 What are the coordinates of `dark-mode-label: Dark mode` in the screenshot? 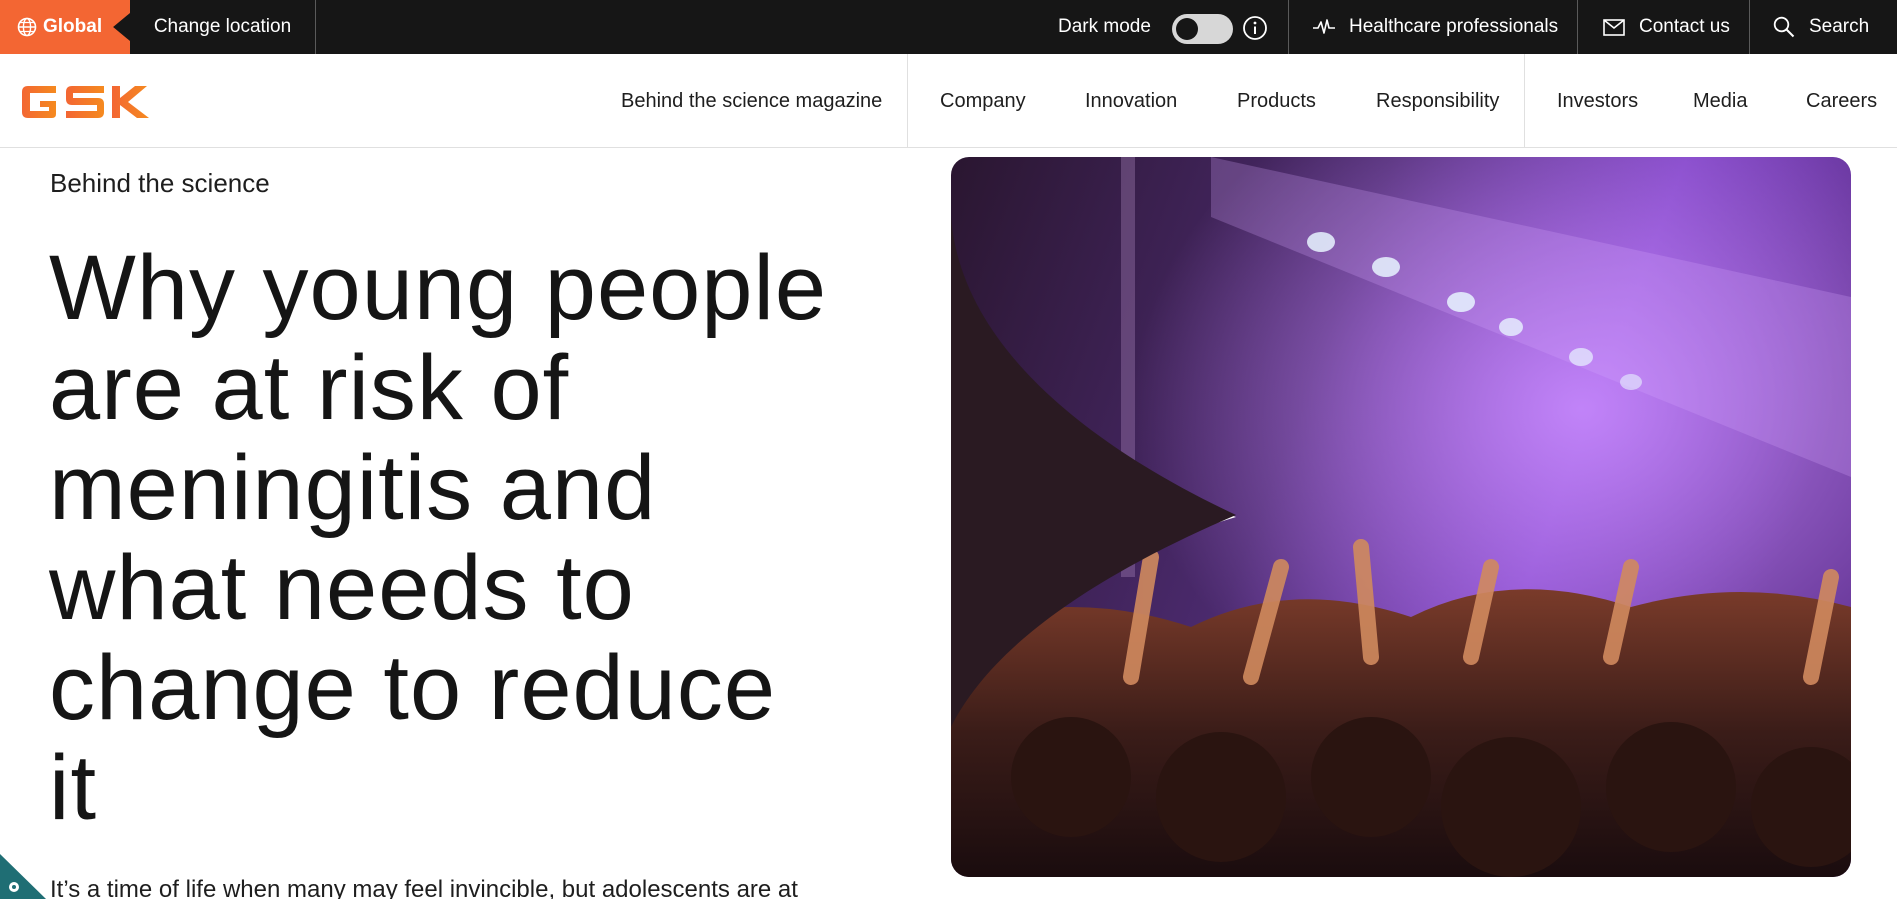 It's located at (1104, 26).